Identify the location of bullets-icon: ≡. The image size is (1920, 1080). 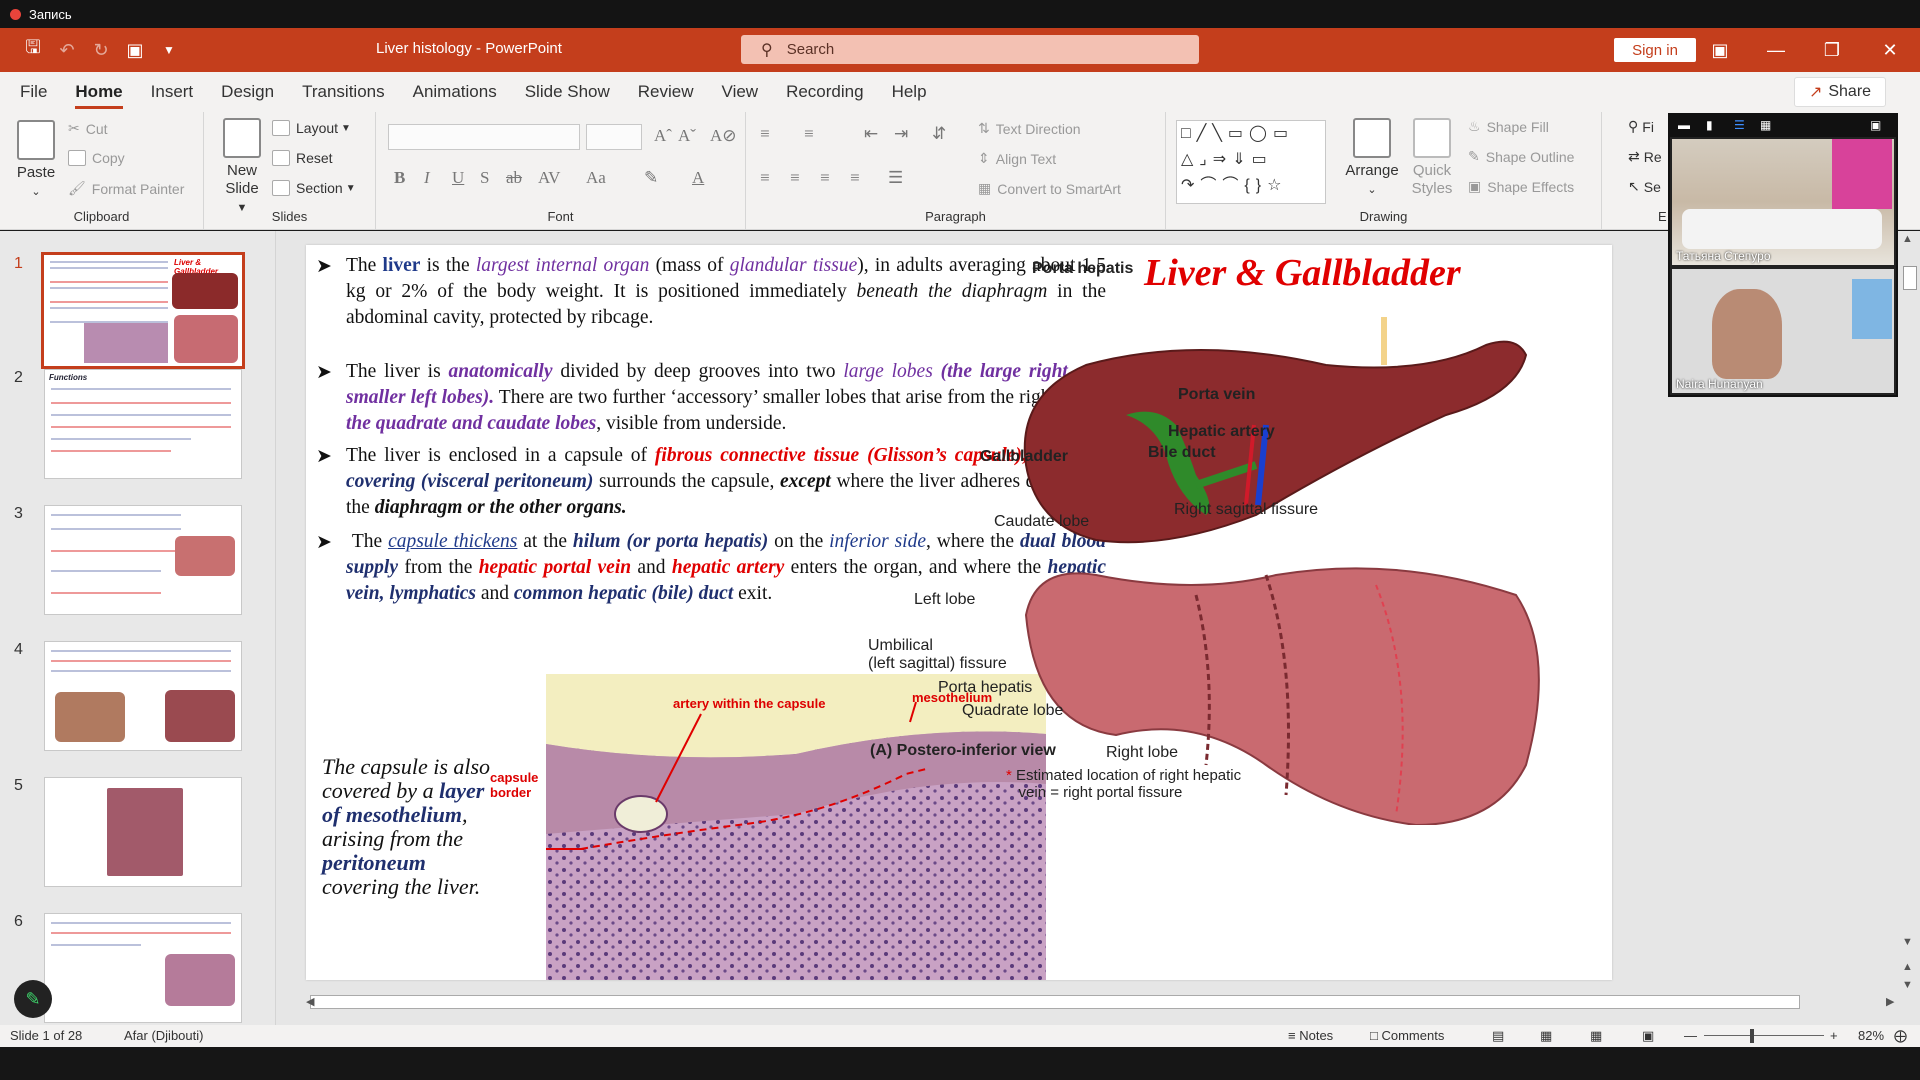
(765, 134).